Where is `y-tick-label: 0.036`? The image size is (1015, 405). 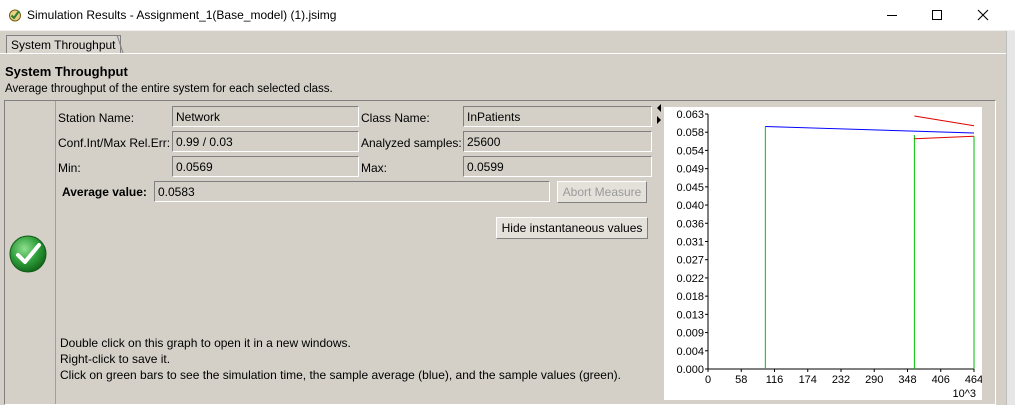
y-tick-label: 0.036 is located at coordinates (690, 224).